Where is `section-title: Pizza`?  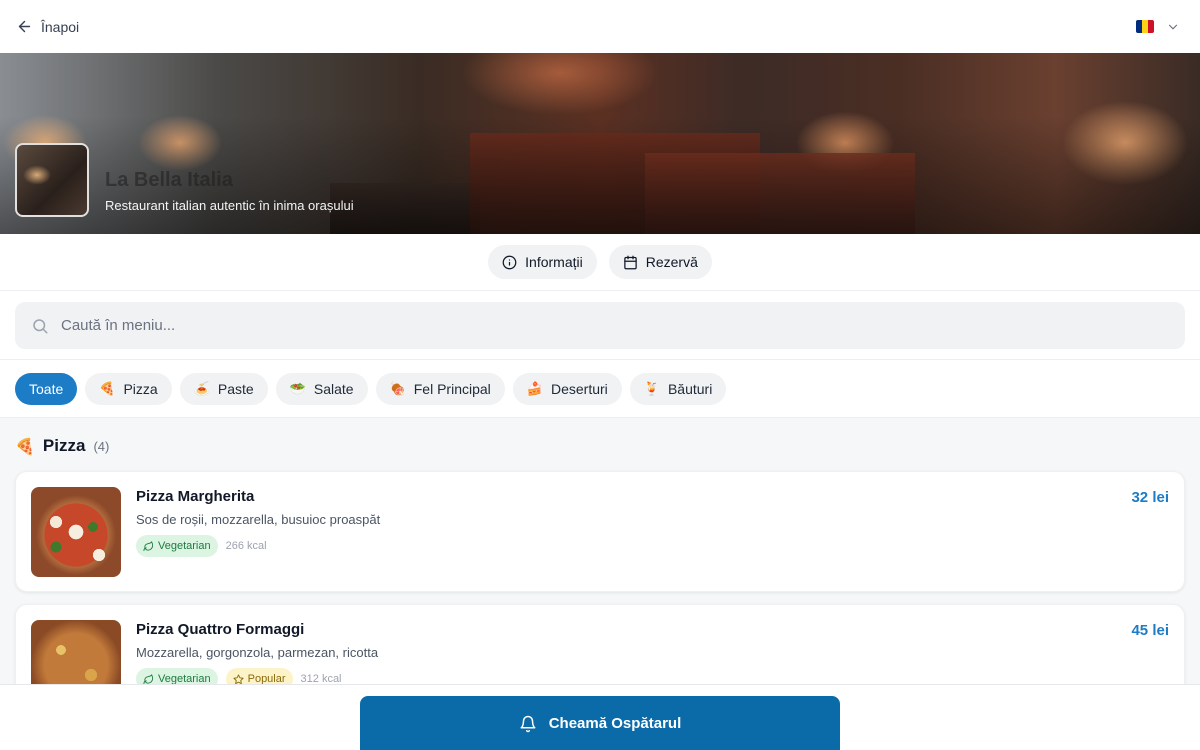
section-title: Pizza is located at coordinates (64, 445).